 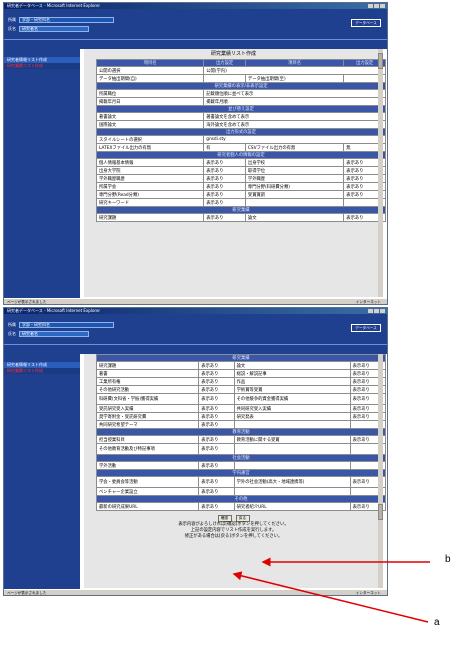 What do you see at coordinates (330, 597) in the screenshot?
I see `callout-arrow-a` at bounding box center [330, 597].